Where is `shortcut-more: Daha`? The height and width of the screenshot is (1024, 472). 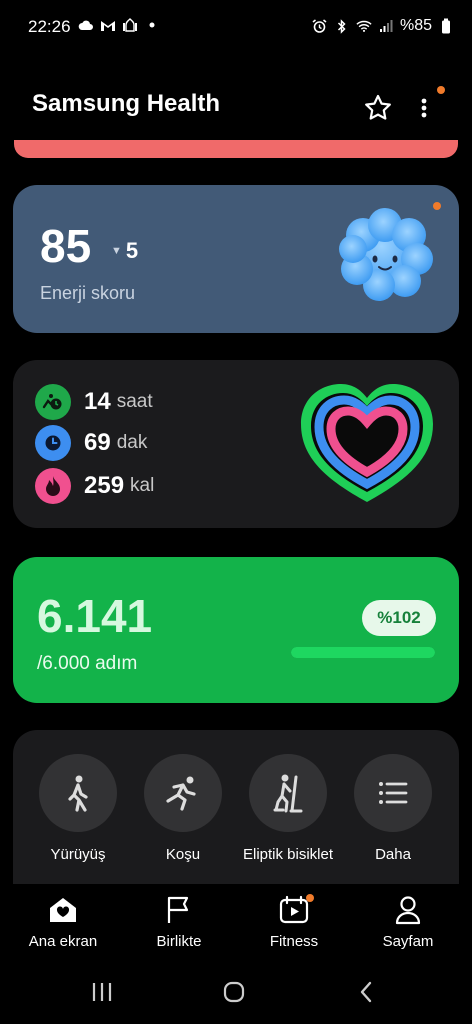
shortcut-more: Daha is located at coordinates (393, 808).